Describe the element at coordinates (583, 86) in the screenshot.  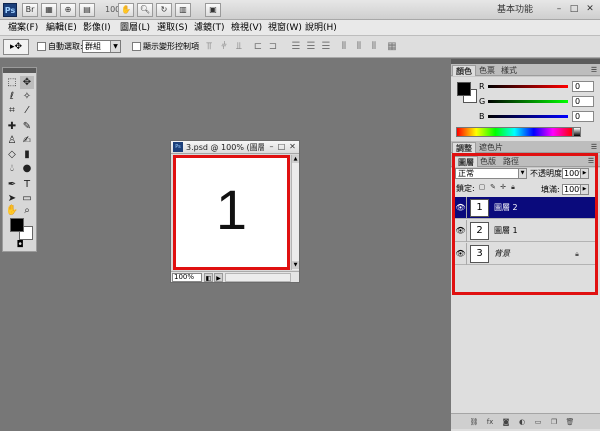
I see `red-value-field: 0` at that location.